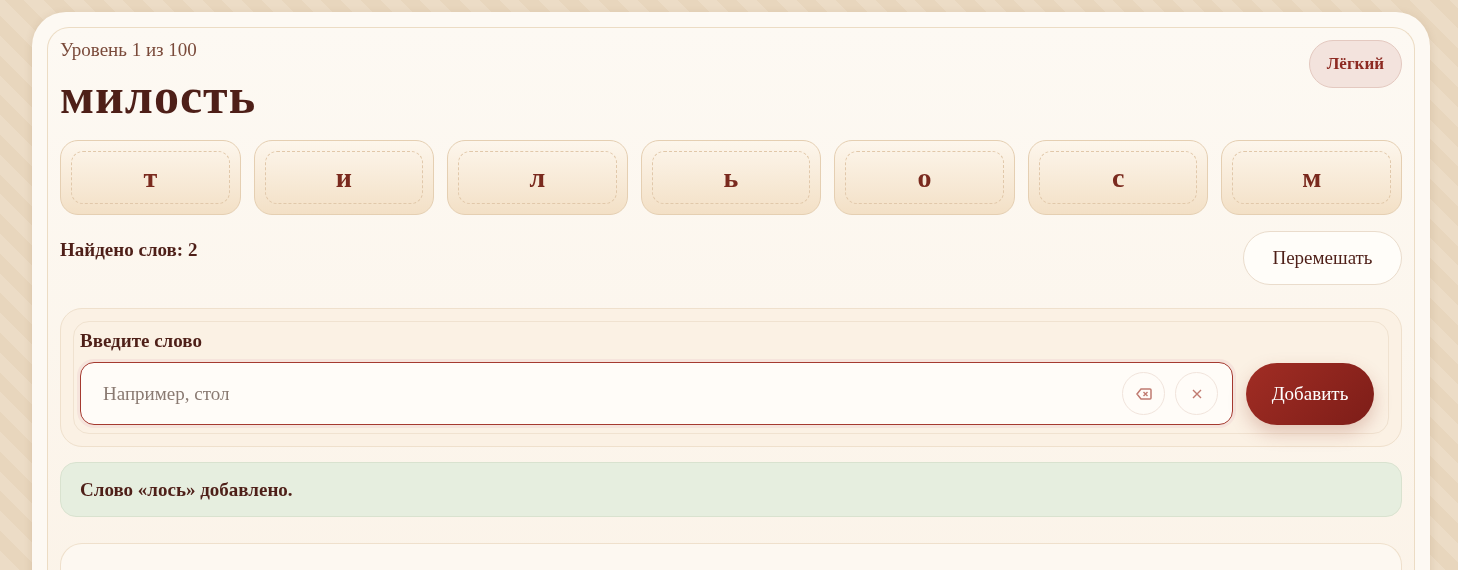 Image resolution: width=1458 pixels, height=570 pixels. Describe the element at coordinates (731, 177) in the screenshot. I see `letter-tile: ь` at that location.